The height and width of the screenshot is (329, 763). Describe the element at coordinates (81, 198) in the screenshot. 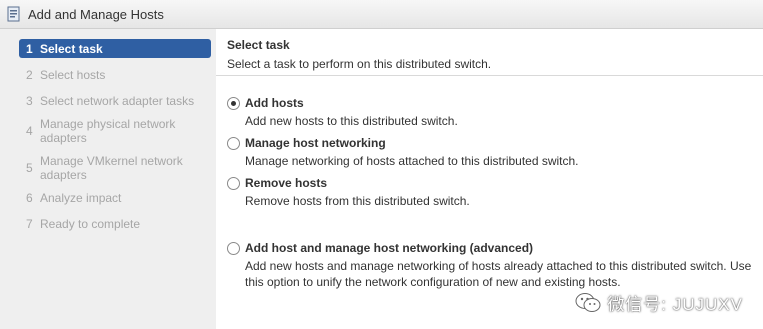

I see `step-label: Analyze impact` at that location.